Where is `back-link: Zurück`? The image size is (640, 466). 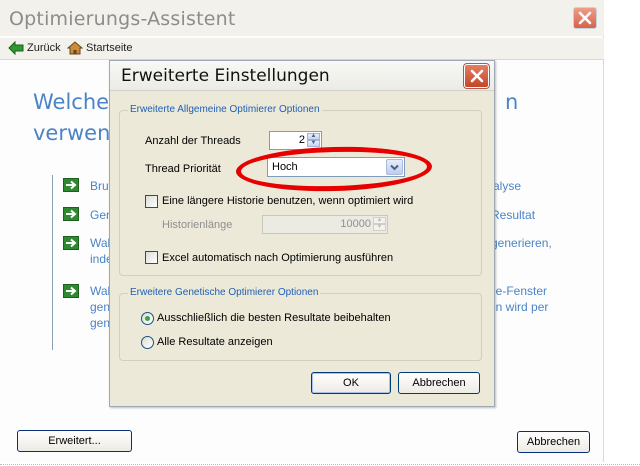 back-link: Zurück is located at coordinates (34, 48).